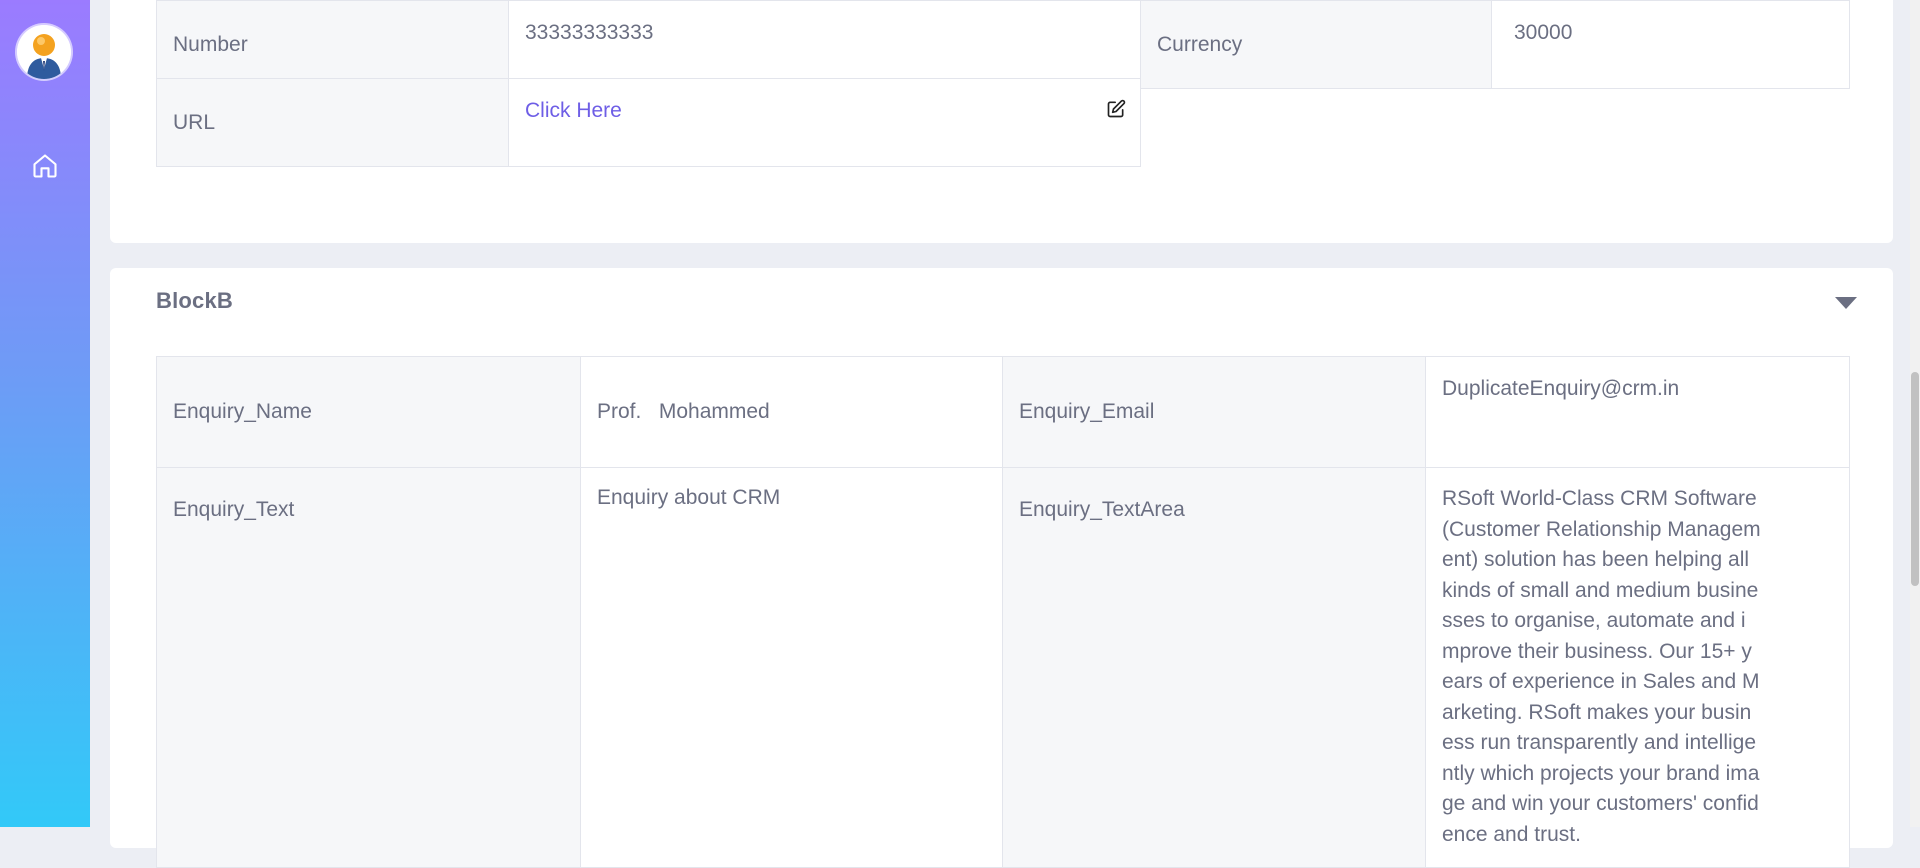  What do you see at coordinates (194, 300) in the screenshot?
I see `block-title: BlockB` at bounding box center [194, 300].